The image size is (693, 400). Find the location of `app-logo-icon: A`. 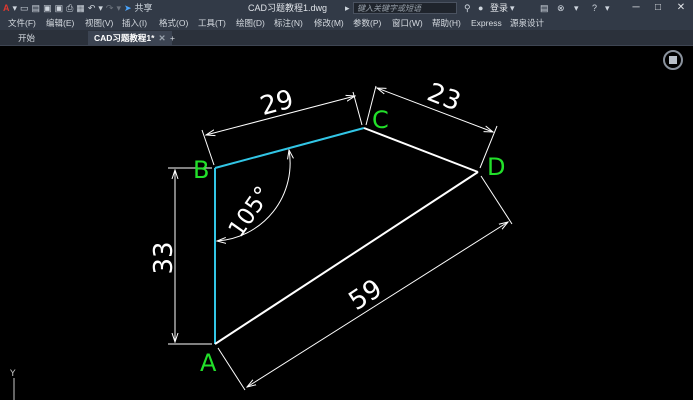

app-logo-icon: A is located at coordinates (6, 8).